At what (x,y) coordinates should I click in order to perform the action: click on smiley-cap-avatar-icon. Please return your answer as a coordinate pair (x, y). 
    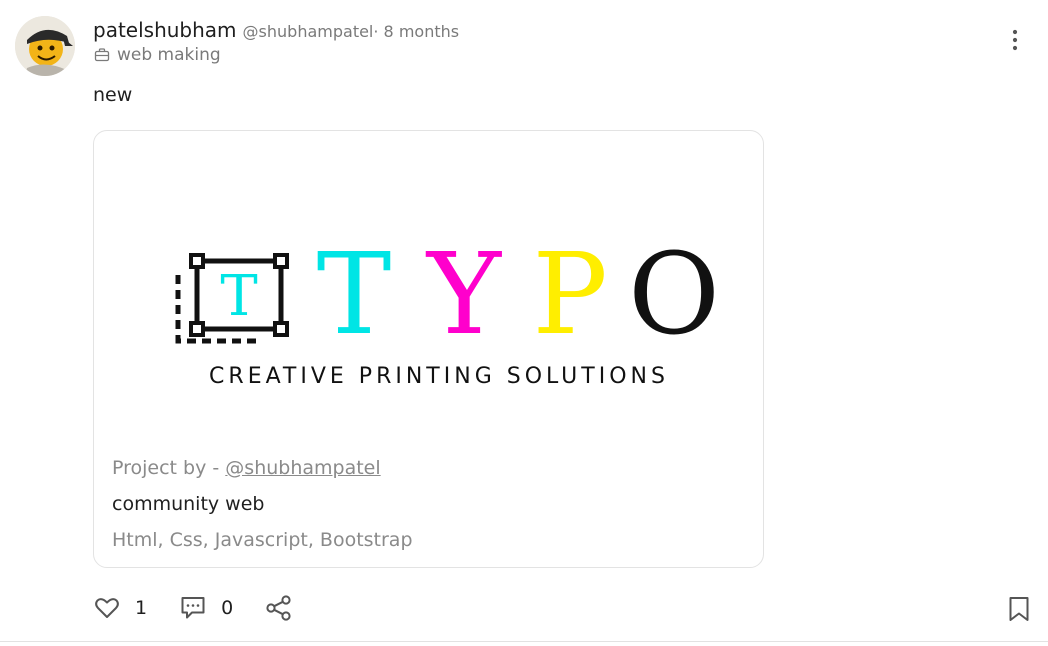
    Looking at the image, I should click on (45, 46).